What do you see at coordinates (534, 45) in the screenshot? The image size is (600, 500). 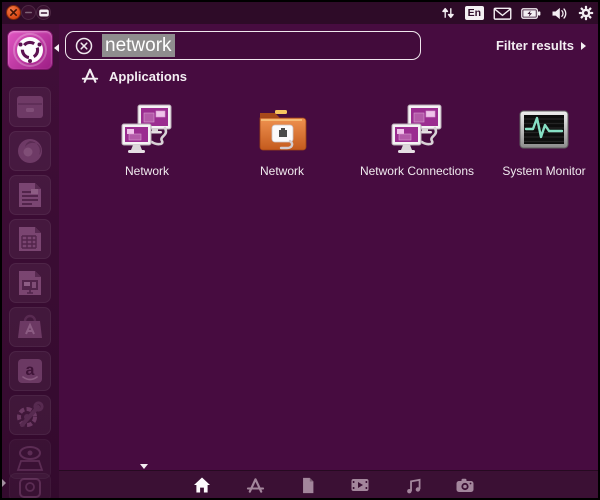 I see `filter-results-label: Filter results` at bounding box center [534, 45].